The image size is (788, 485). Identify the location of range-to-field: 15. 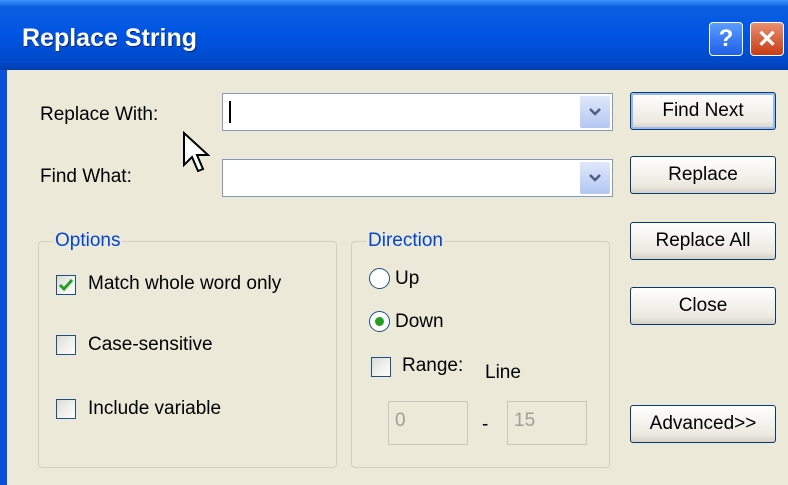
(547, 423).